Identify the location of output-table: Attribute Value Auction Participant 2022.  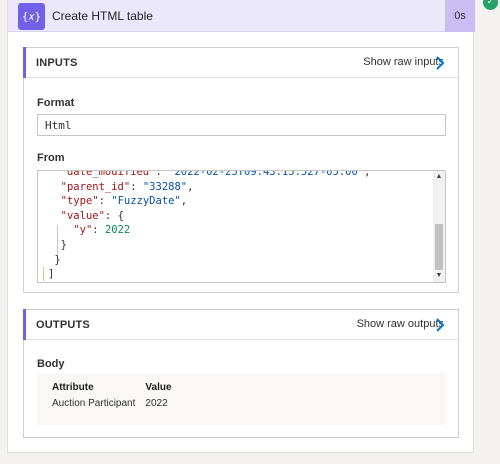
(117, 395).